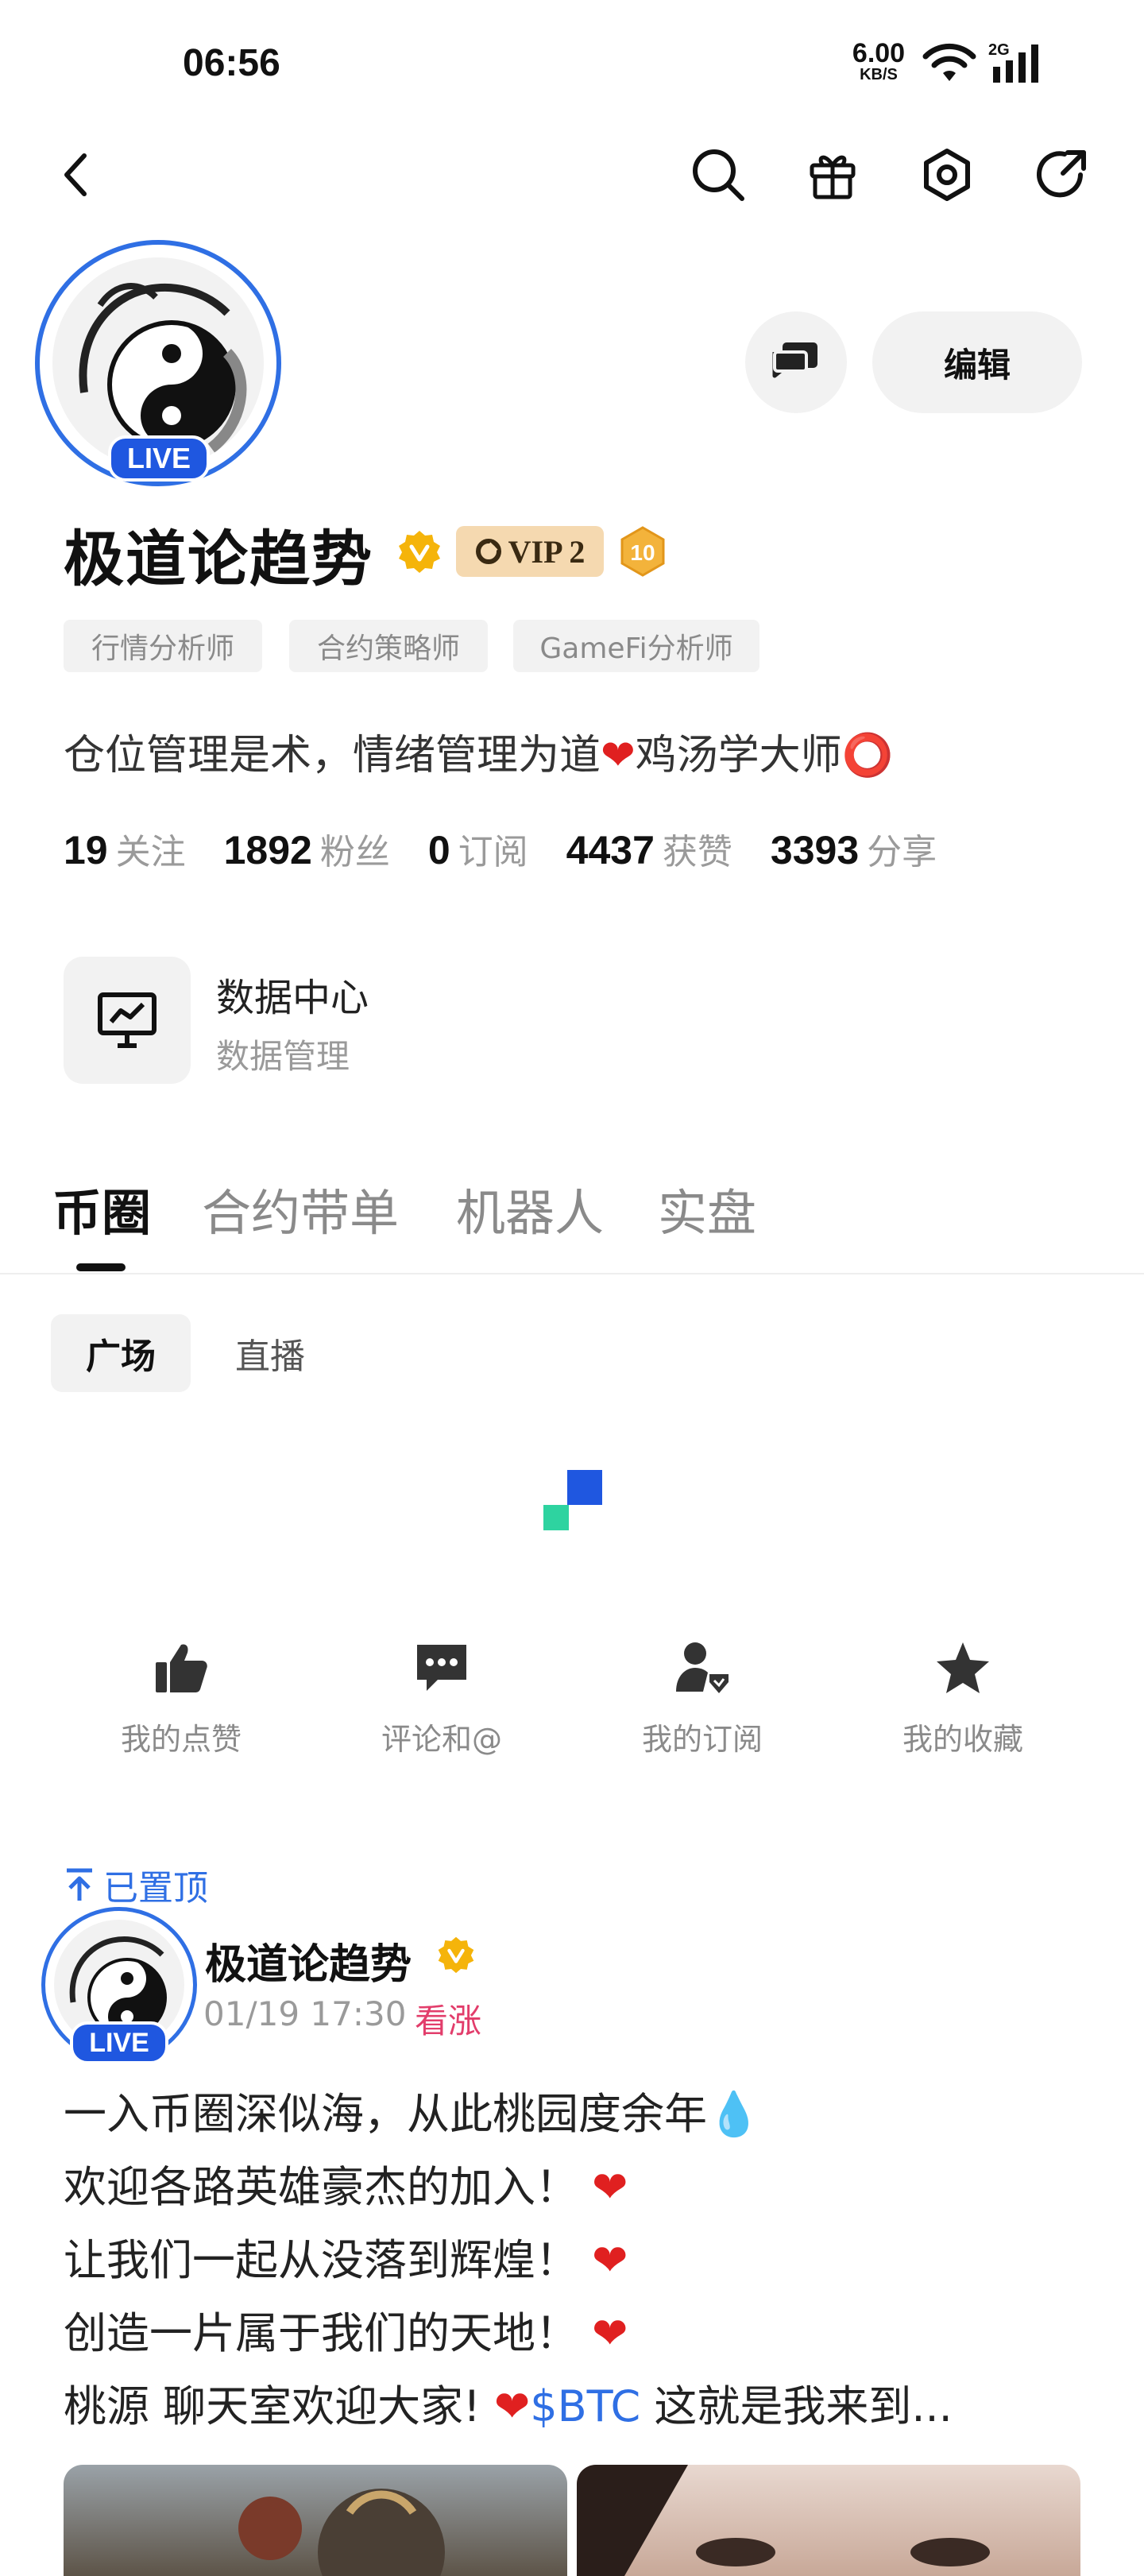 The height and width of the screenshot is (2576, 1144). Describe the element at coordinates (76, 175) in the screenshot. I see `back-icon` at that location.